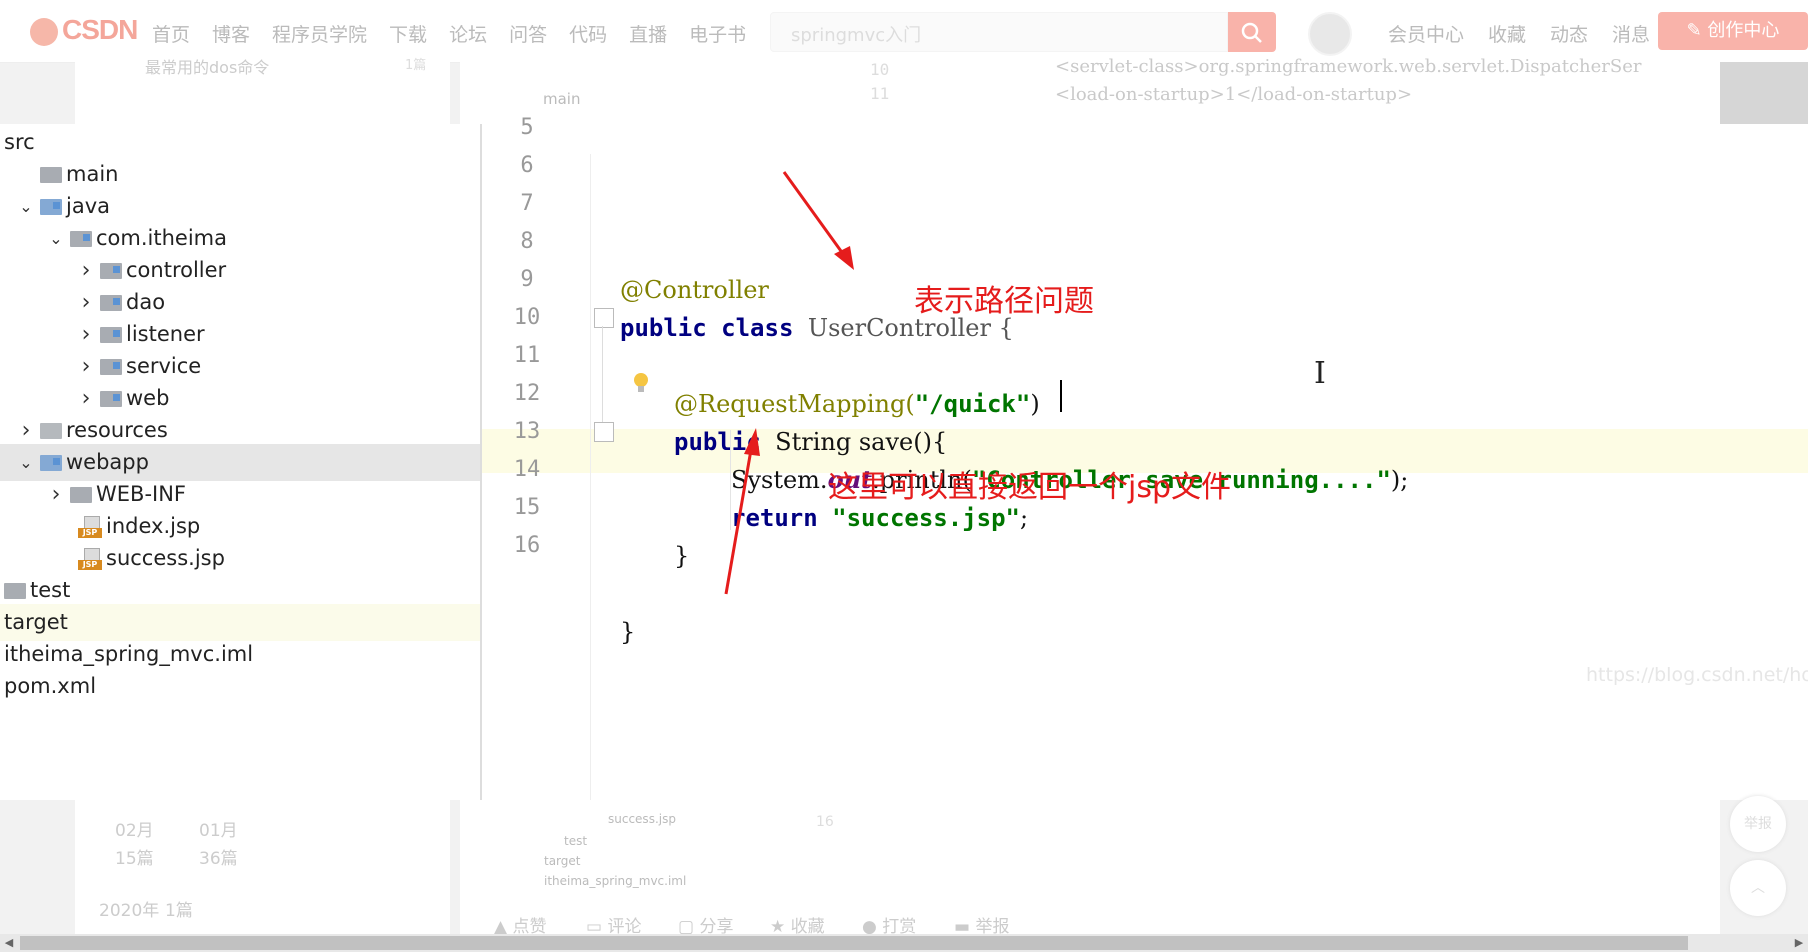  I want to click on search-icon, so click(1251, 32).